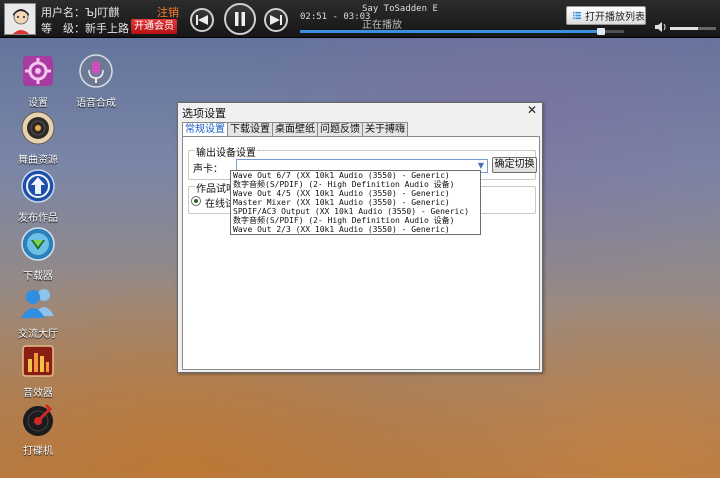 The width and height of the screenshot is (720, 478). What do you see at coordinates (38, 71) in the screenshot?
I see `settings-icon` at bounding box center [38, 71].